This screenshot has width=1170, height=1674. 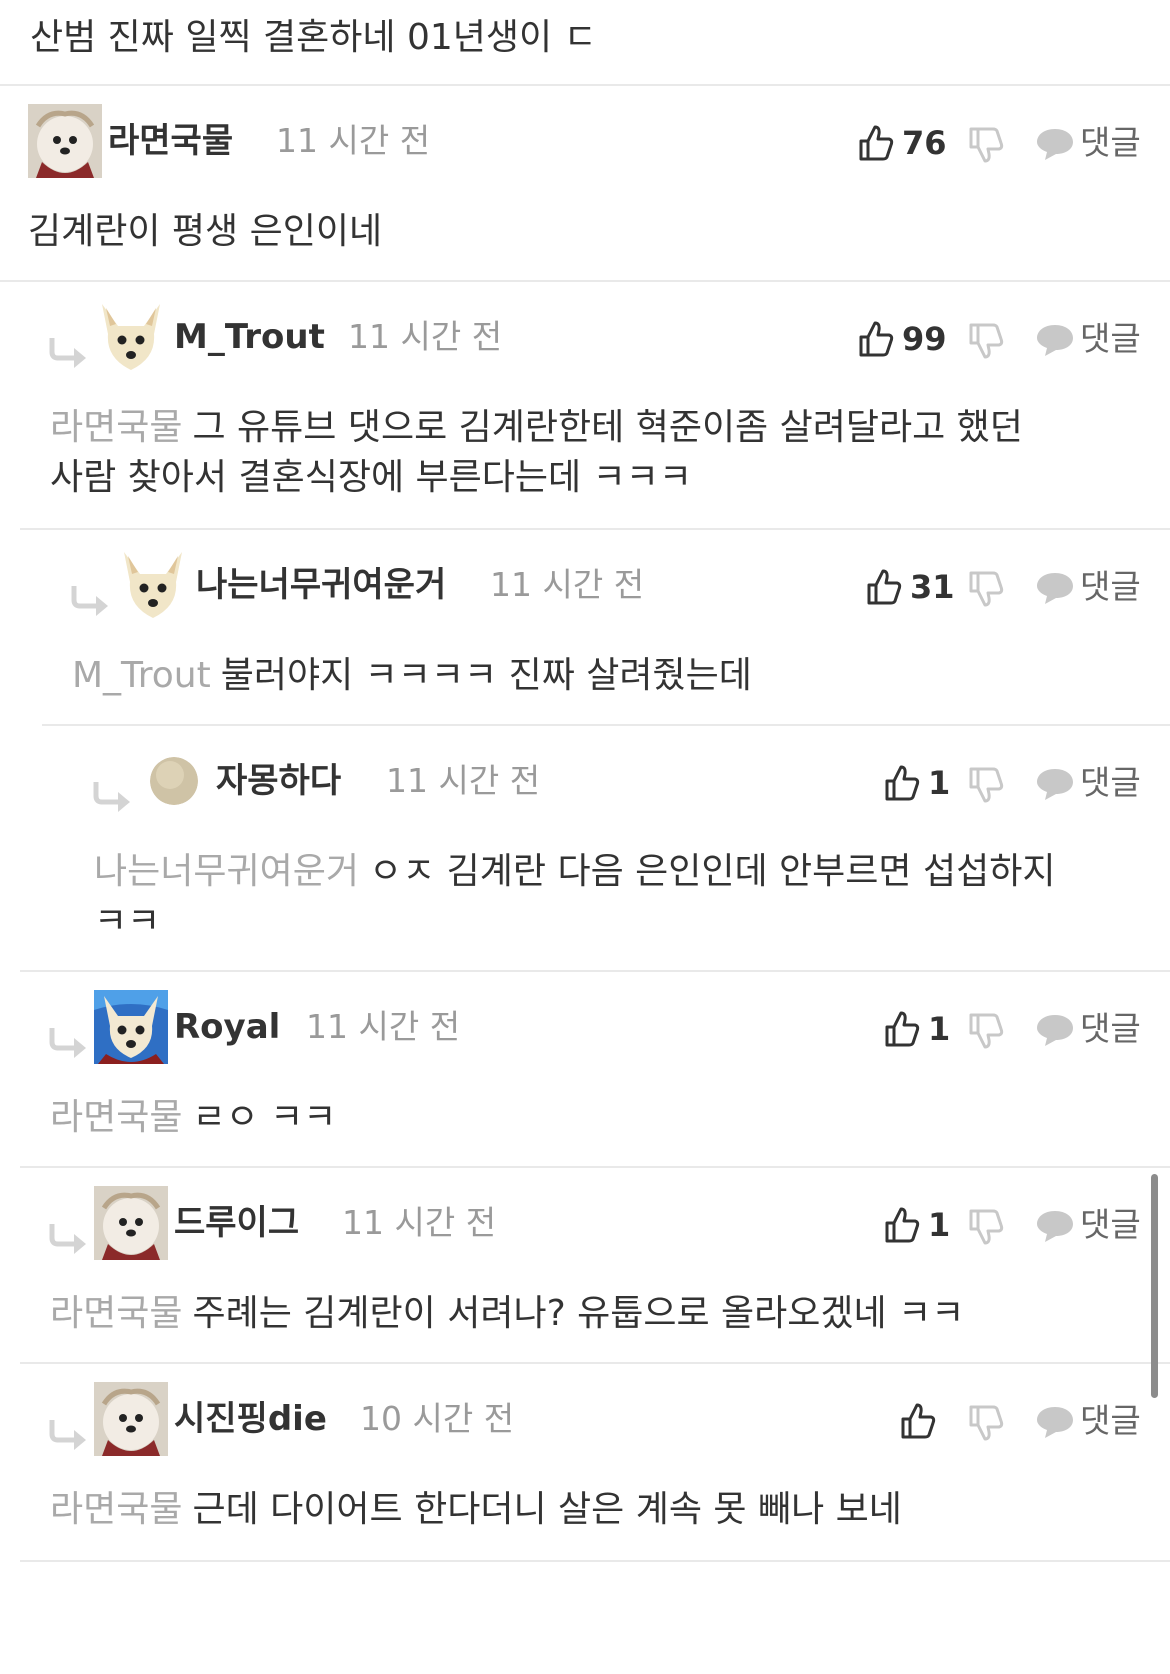 I want to click on nickname: 나는너무귀여운거, so click(x=321, y=585).